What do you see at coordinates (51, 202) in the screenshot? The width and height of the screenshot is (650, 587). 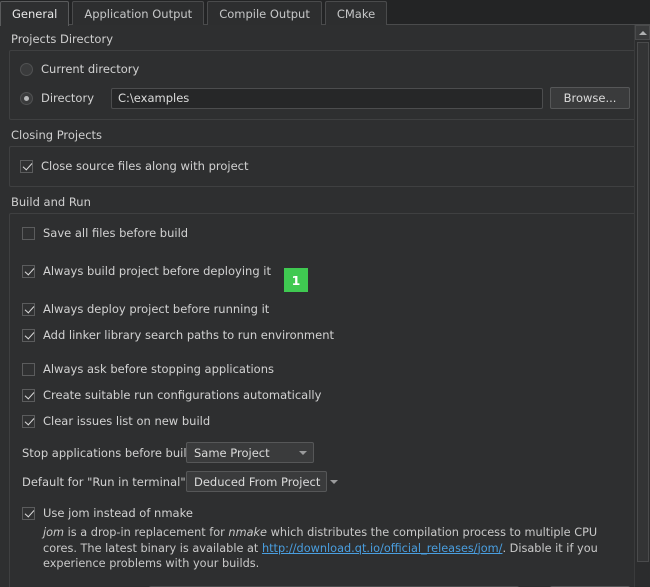 I see `group-build-and-run-title: Build and Run` at bounding box center [51, 202].